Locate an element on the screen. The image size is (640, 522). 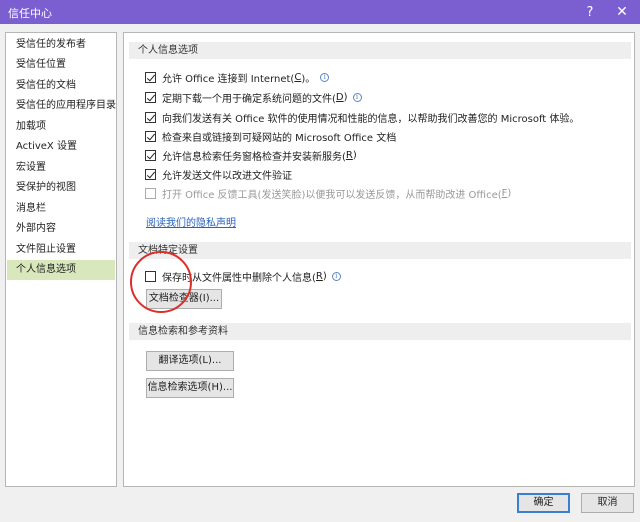
option-connect-internet: 允许 Office 连接到 Internet(C)。 i is located at coordinates (237, 77).